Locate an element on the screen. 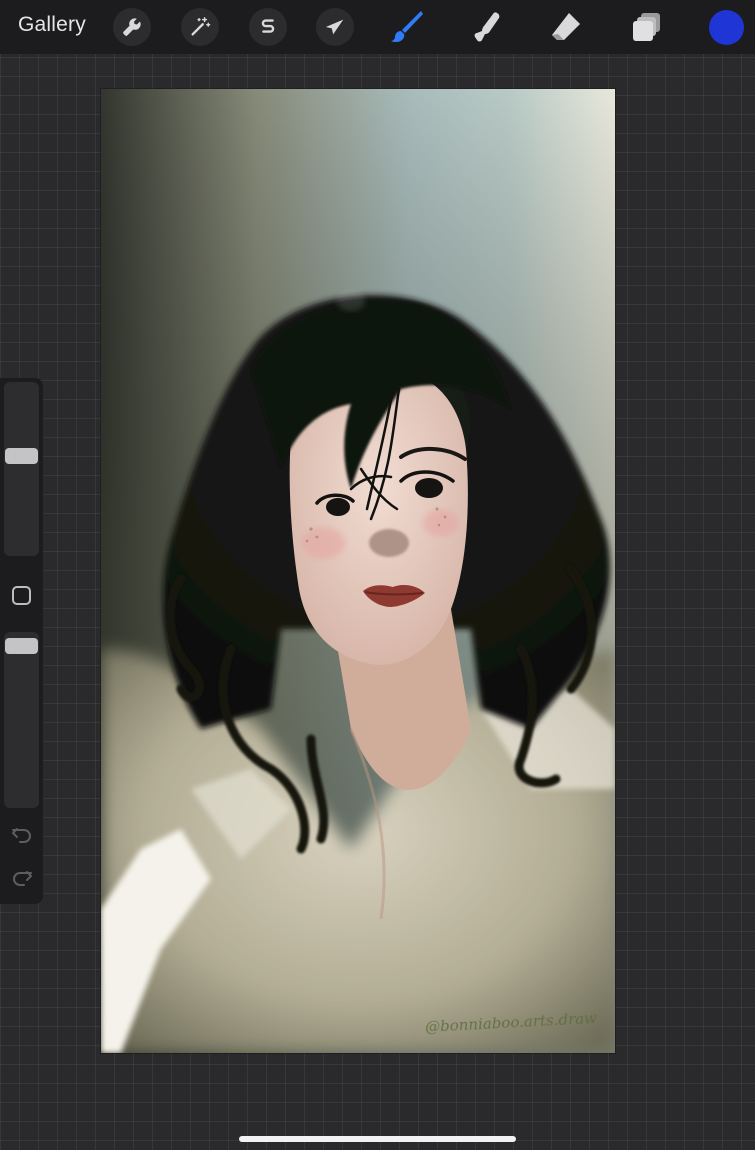 The height and width of the screenshot is (1150, 755). redo-button is located at coordinates (21, 878).